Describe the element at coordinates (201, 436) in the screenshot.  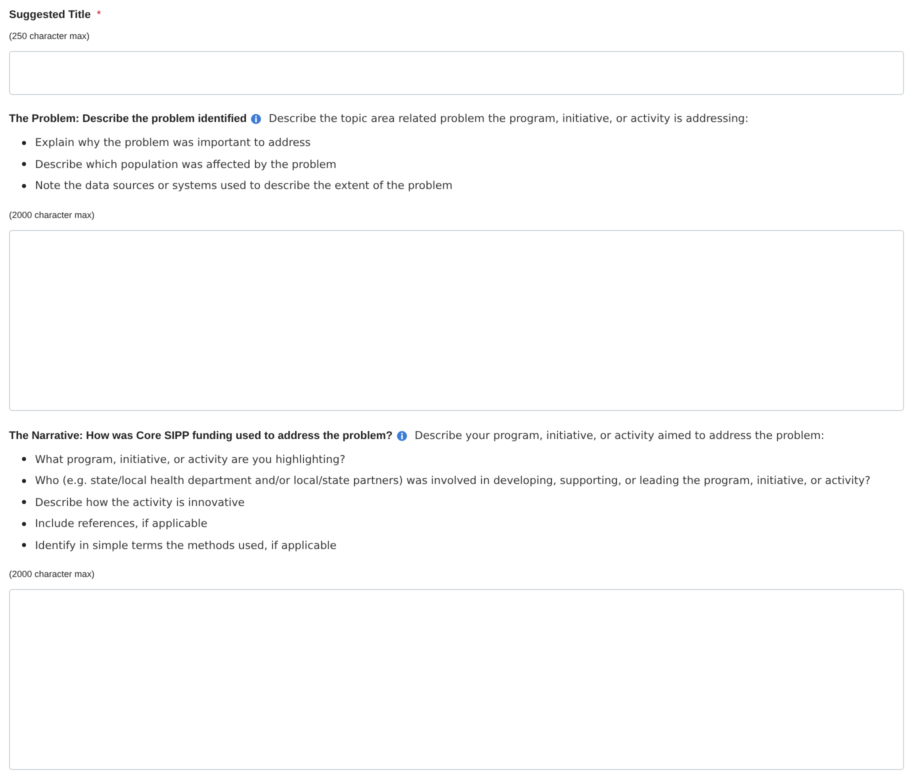
I see `field-label: The Narrative: How was Core SIPP funding used to address the problem?` at that location.